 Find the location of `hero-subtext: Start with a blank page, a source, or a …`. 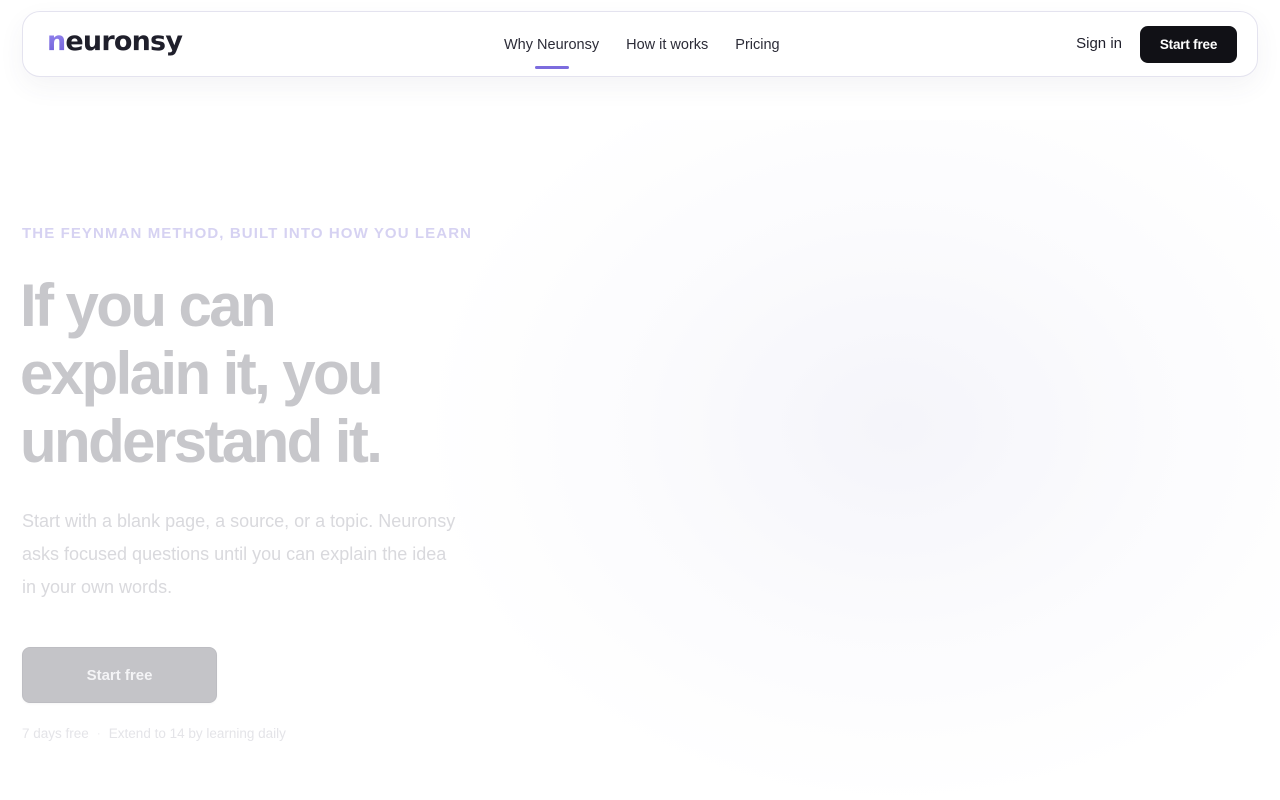

hero-subtext: Start with a blank page, a source, or a … is located at coordinates (252, 554).